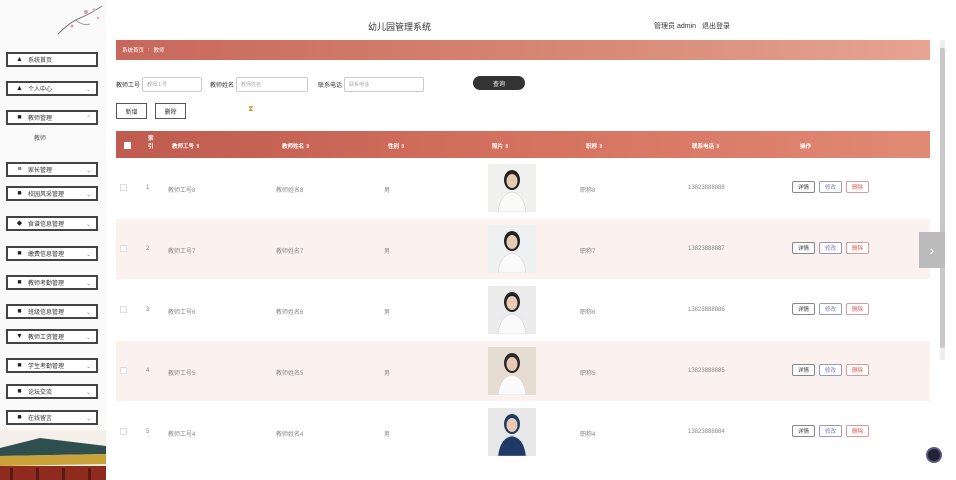 The image size is (956, 480). I want to click on forum-icon: ■, so click(19, 391).